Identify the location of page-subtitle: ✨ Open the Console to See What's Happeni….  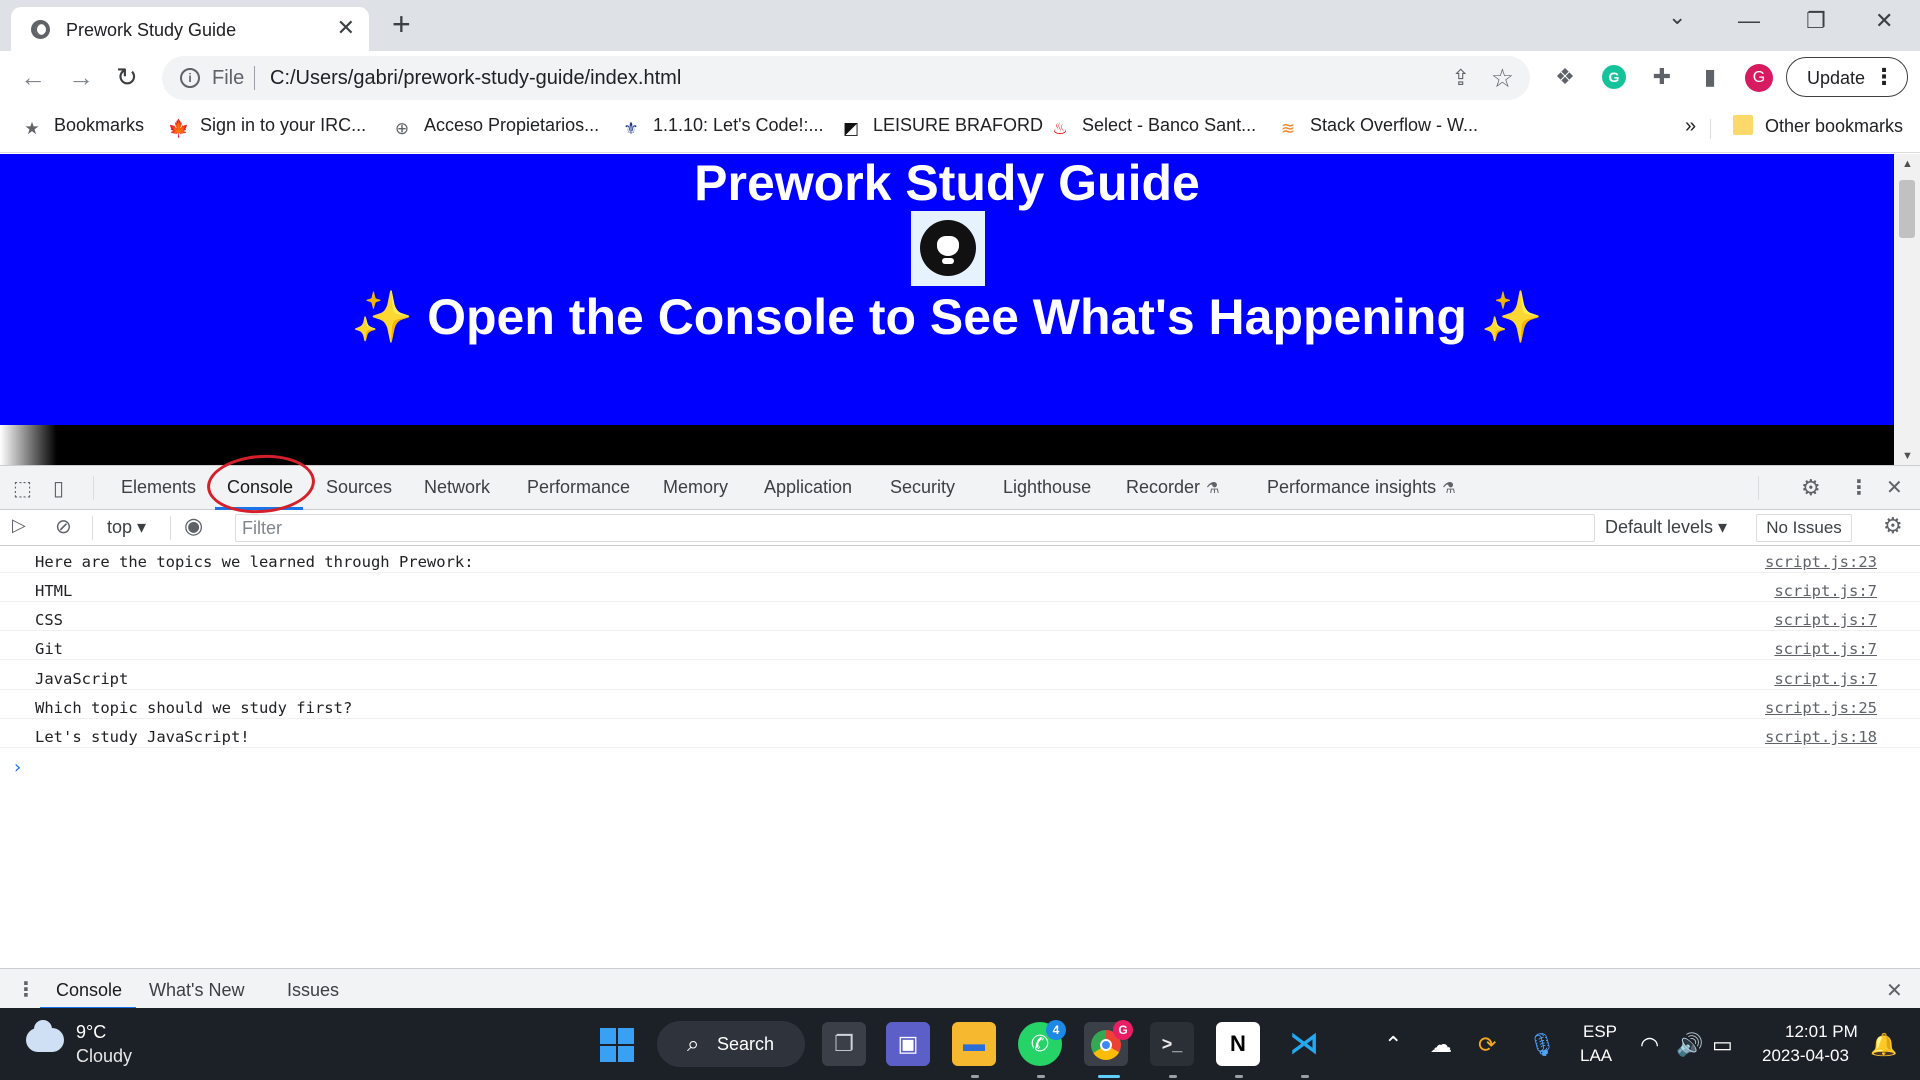
(947, 317).